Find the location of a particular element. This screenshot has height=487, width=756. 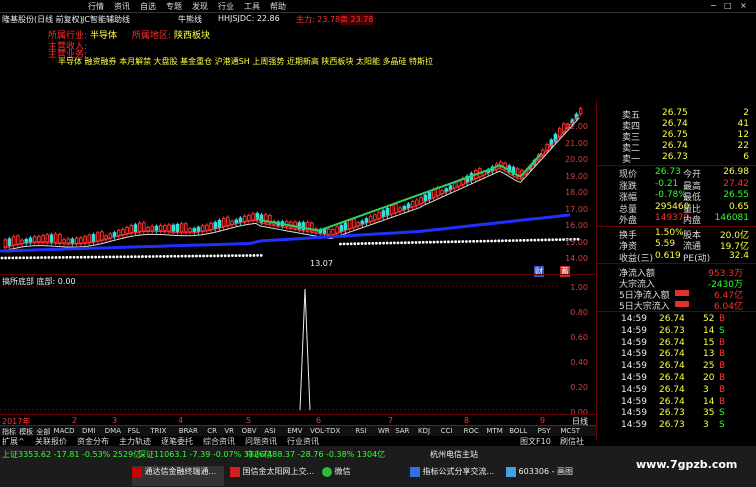

indicator-tab: MCST is located at coordinates (570, 431).